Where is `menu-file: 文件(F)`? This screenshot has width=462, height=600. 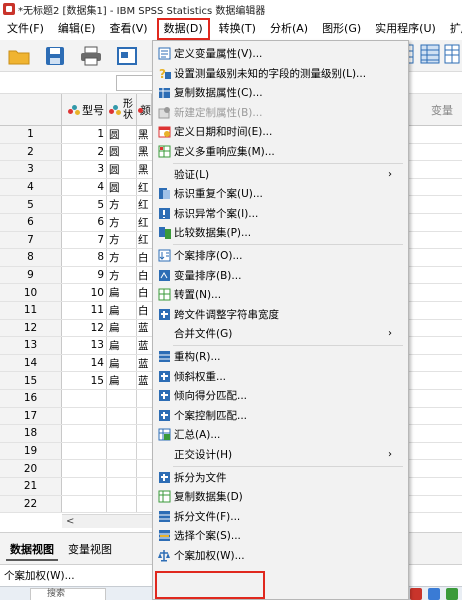
menu-file: 文件(F) is located at coordinates (25, 29).